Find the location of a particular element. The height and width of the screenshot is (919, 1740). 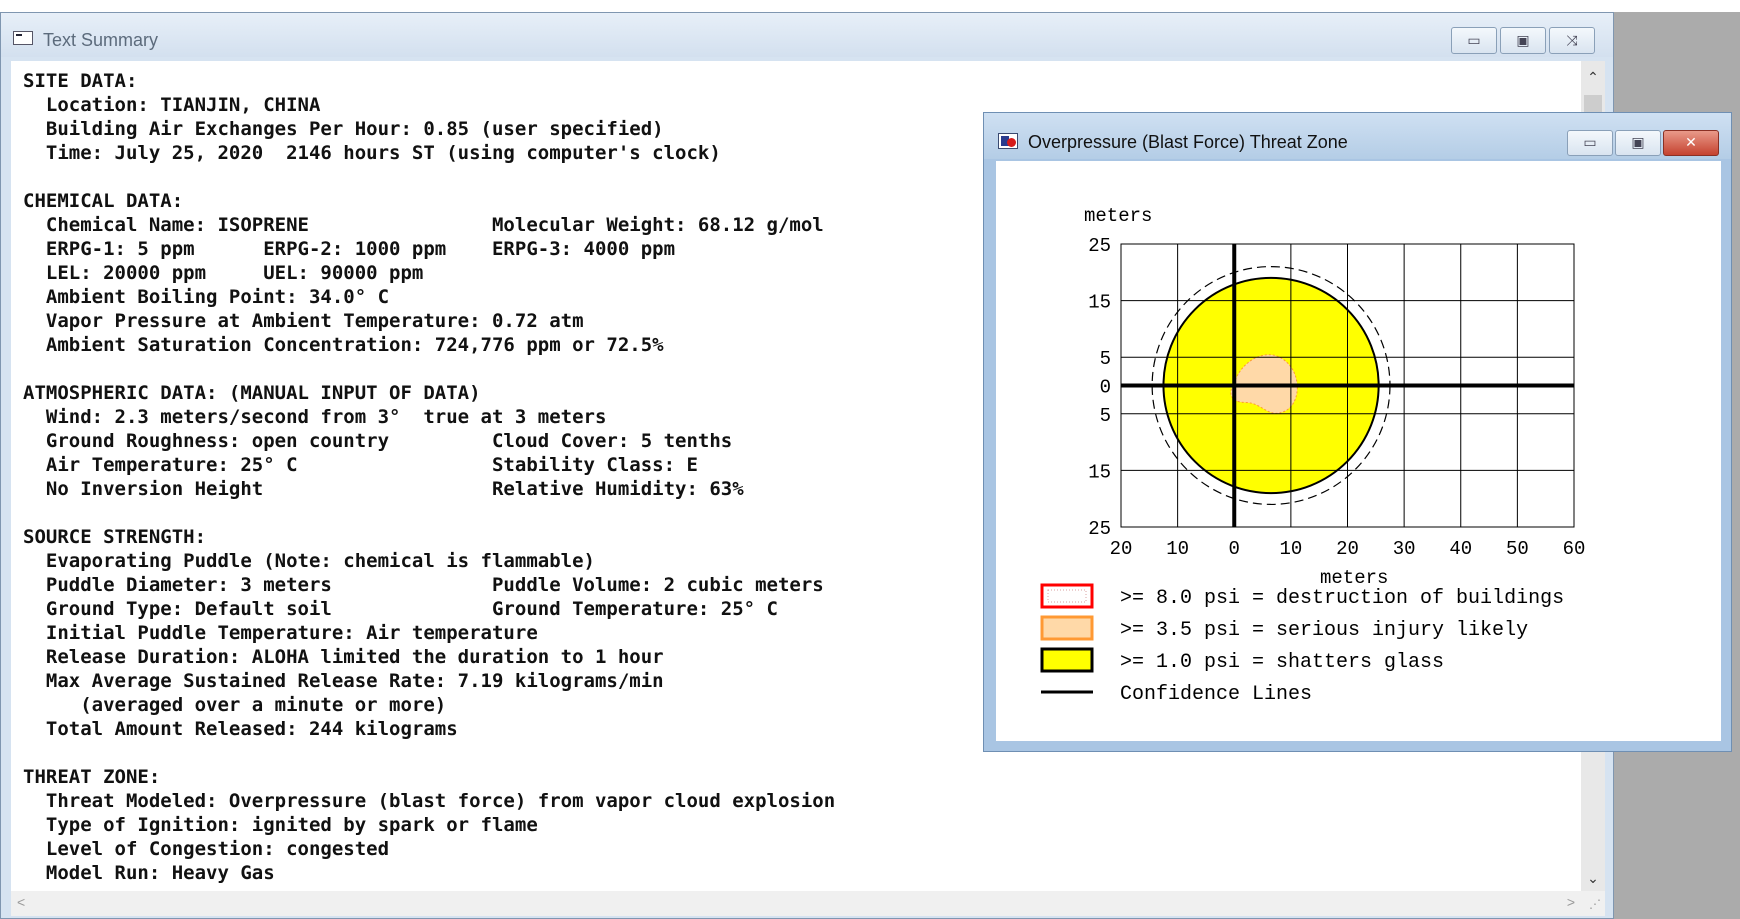

legend-label: >= 3.5 psi = serious injury likely is located at coordinates (1324, 630).